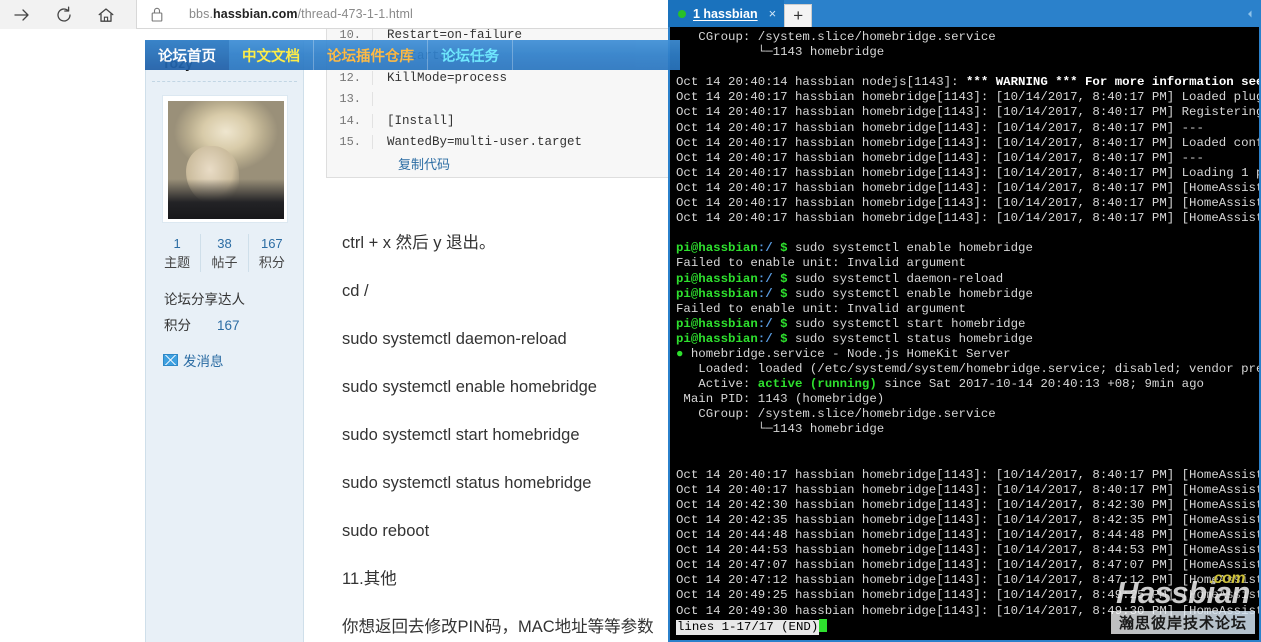 This screenshot has width=1261, height=642. I want to click on terminal-tab-label: 1 hassbian, so click(725, 13).